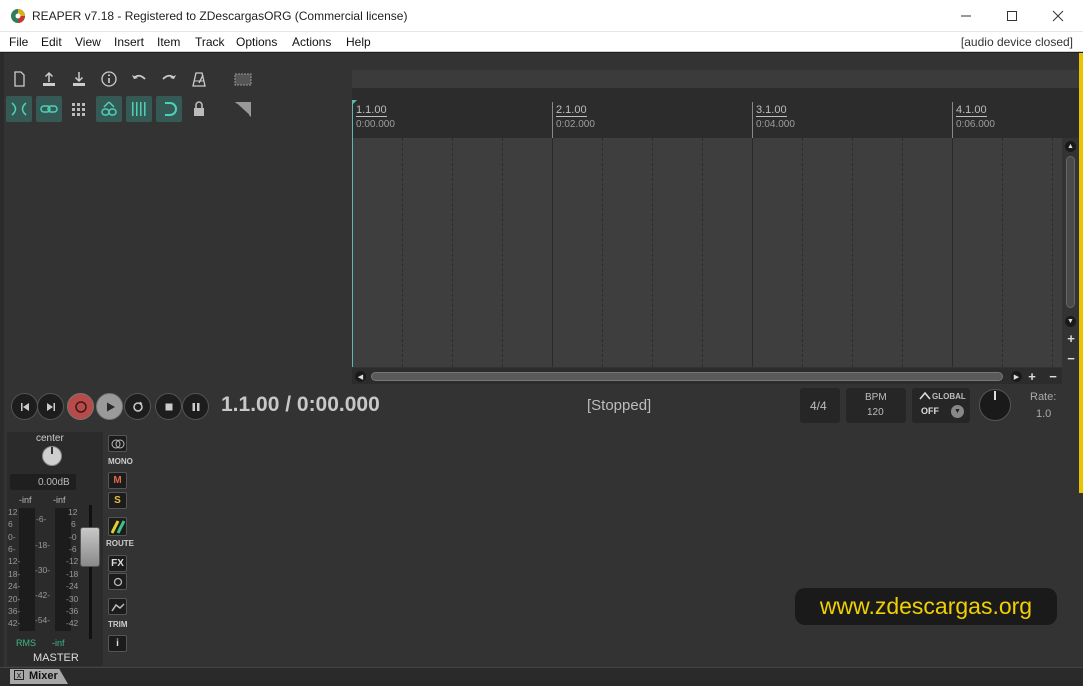 The image size is (1083, 686). I want to click on meter-scale: -30, so click(72, 599).